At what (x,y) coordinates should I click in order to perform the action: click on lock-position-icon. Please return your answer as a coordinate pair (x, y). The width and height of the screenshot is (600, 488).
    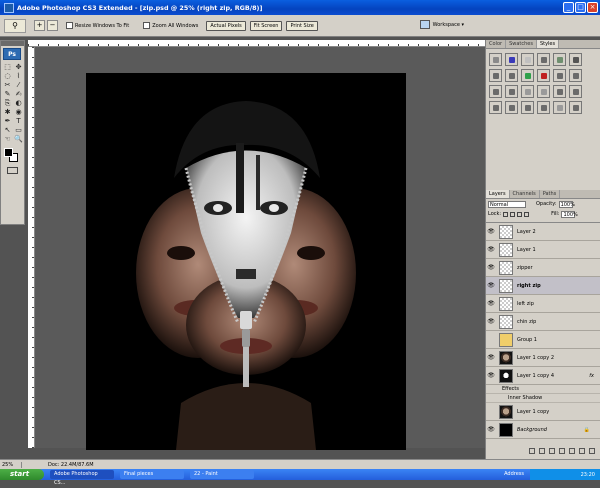
    Looking at the image, I should click on (520, 214).